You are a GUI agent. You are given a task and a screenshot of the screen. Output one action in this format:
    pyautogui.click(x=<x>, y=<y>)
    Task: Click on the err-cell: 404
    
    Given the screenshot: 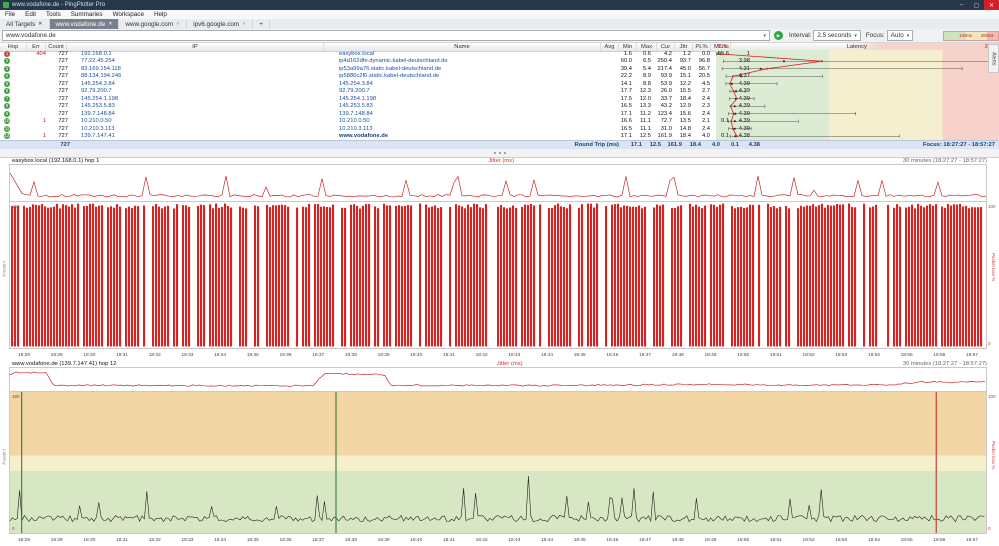 What is the action you would take?
    pyautogui.click(x=41, y=53)
    